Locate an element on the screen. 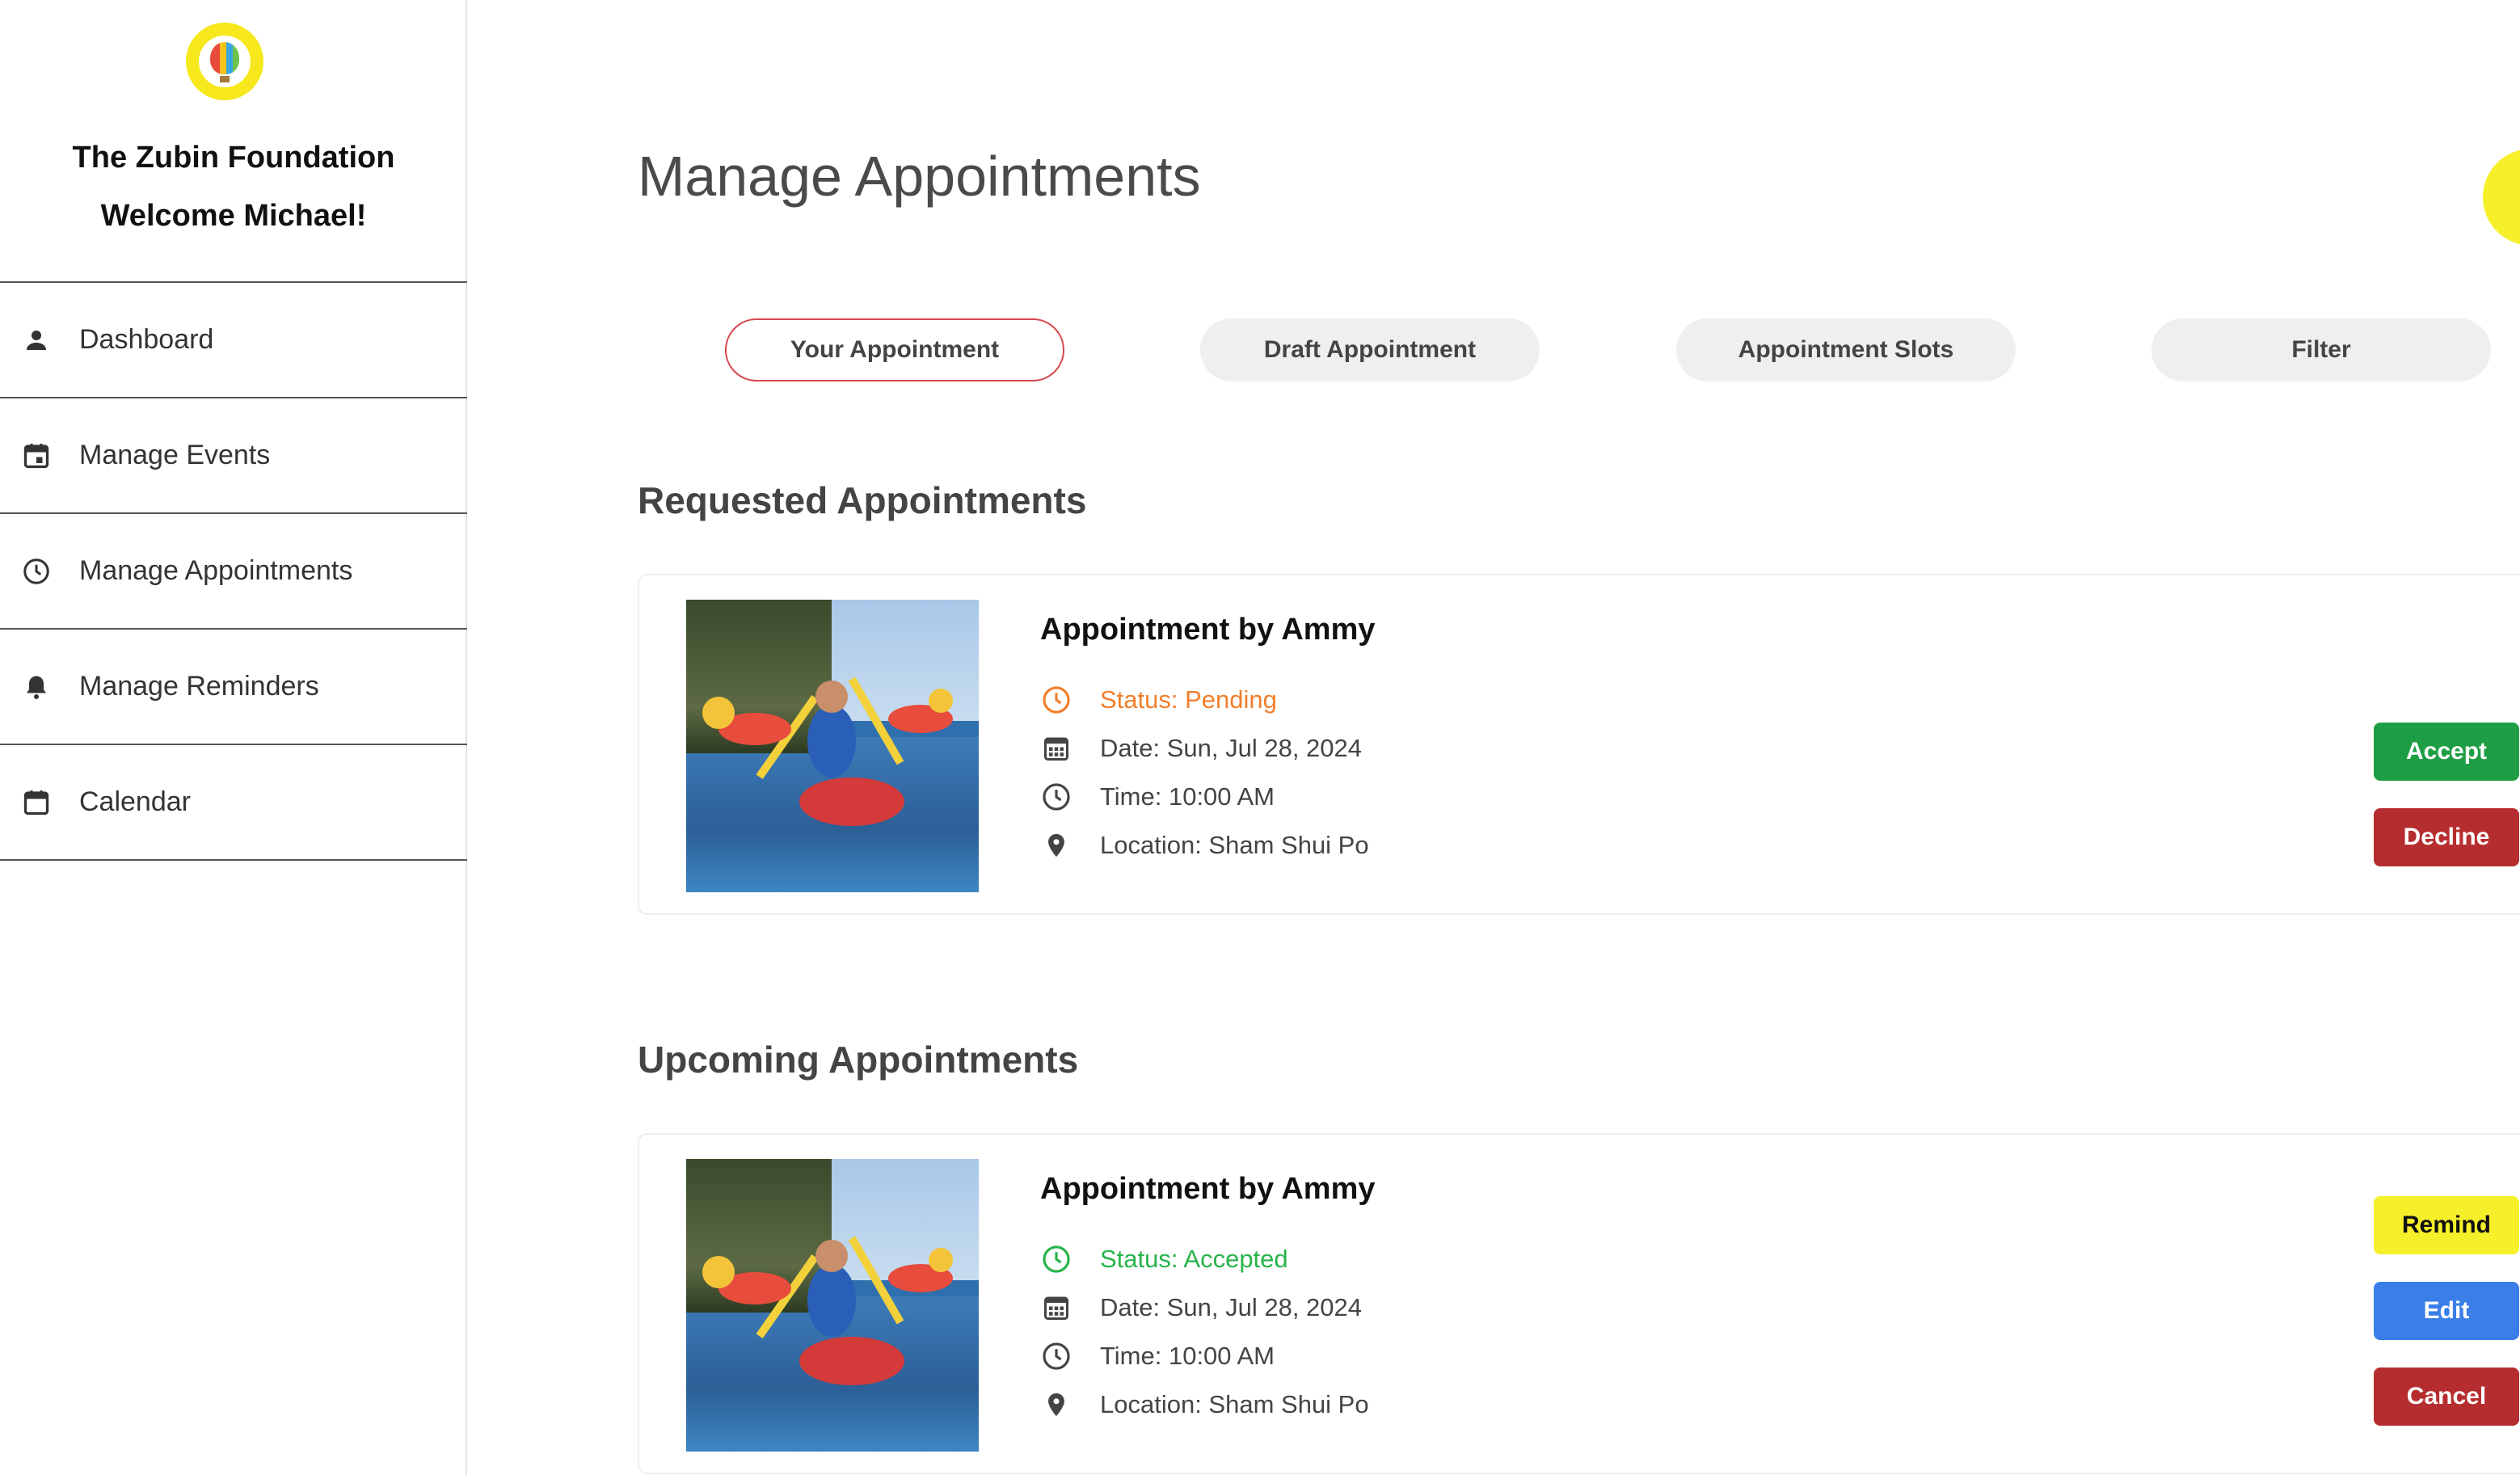 This screenshot has width=2520, height=1475. page-title: Manage Appointments is located at coordinates (919, 177).